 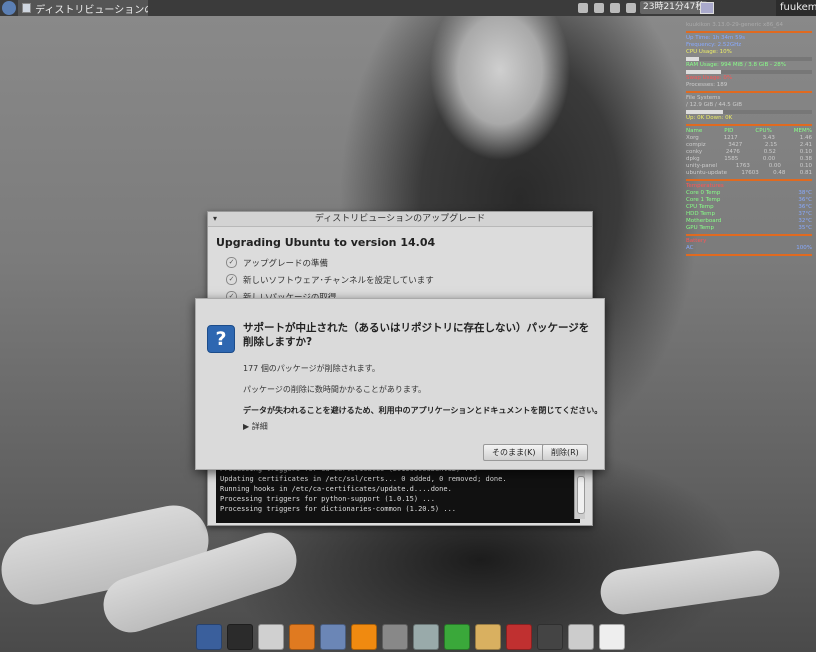 What do you see at coordinates (703, 98) in the screenshot?
I see `fs-label: File Systems` at bounding box center [703, 98].